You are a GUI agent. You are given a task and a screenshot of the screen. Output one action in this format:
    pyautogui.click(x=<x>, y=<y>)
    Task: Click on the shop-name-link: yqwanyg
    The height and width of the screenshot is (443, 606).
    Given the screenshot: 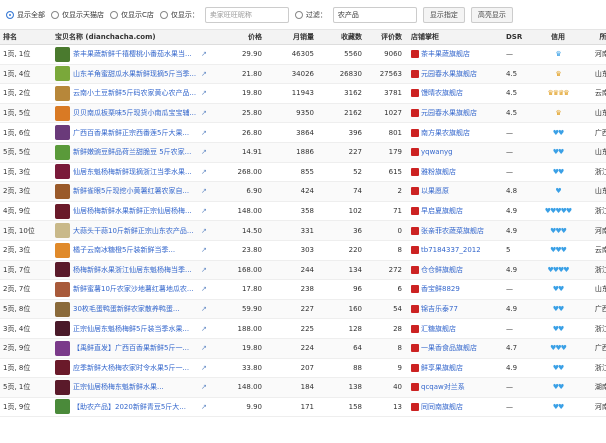 What is the action you would take?
    pyautogui.click(x=437, y=152)
    